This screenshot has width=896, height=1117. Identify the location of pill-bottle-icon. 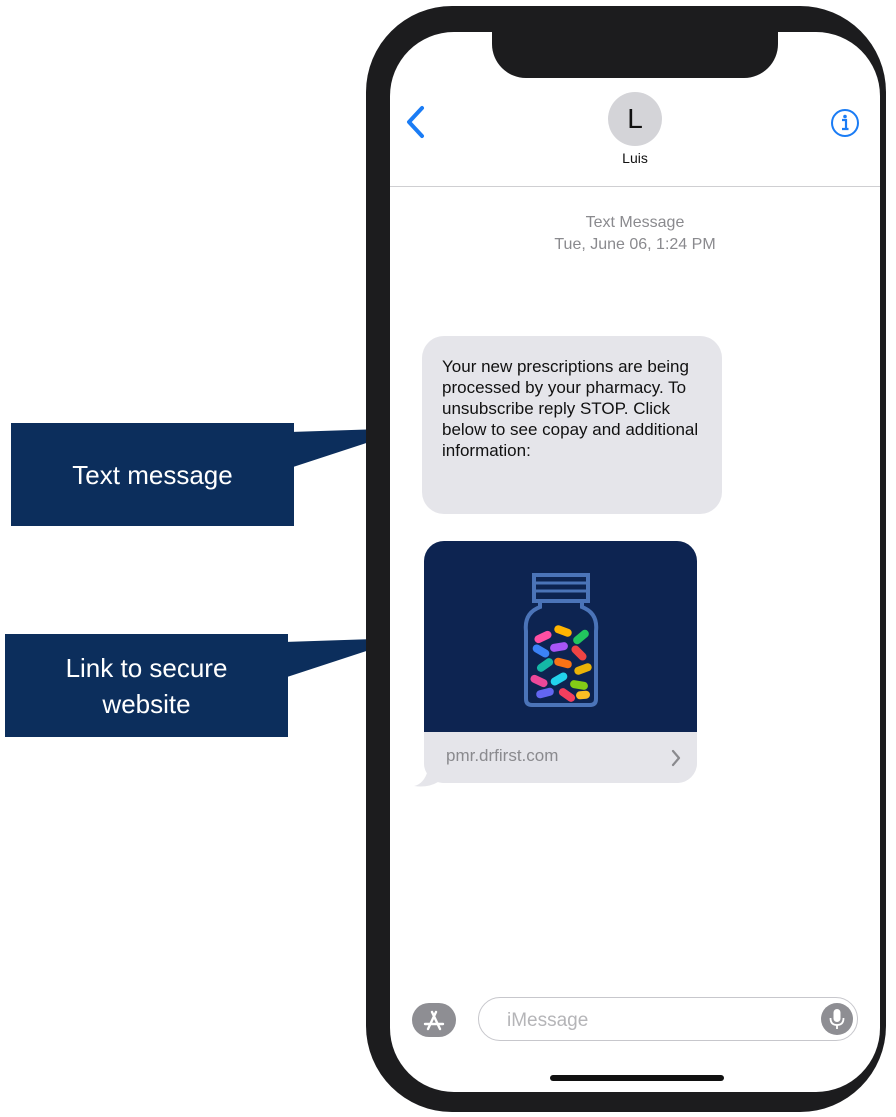
(561, 640).